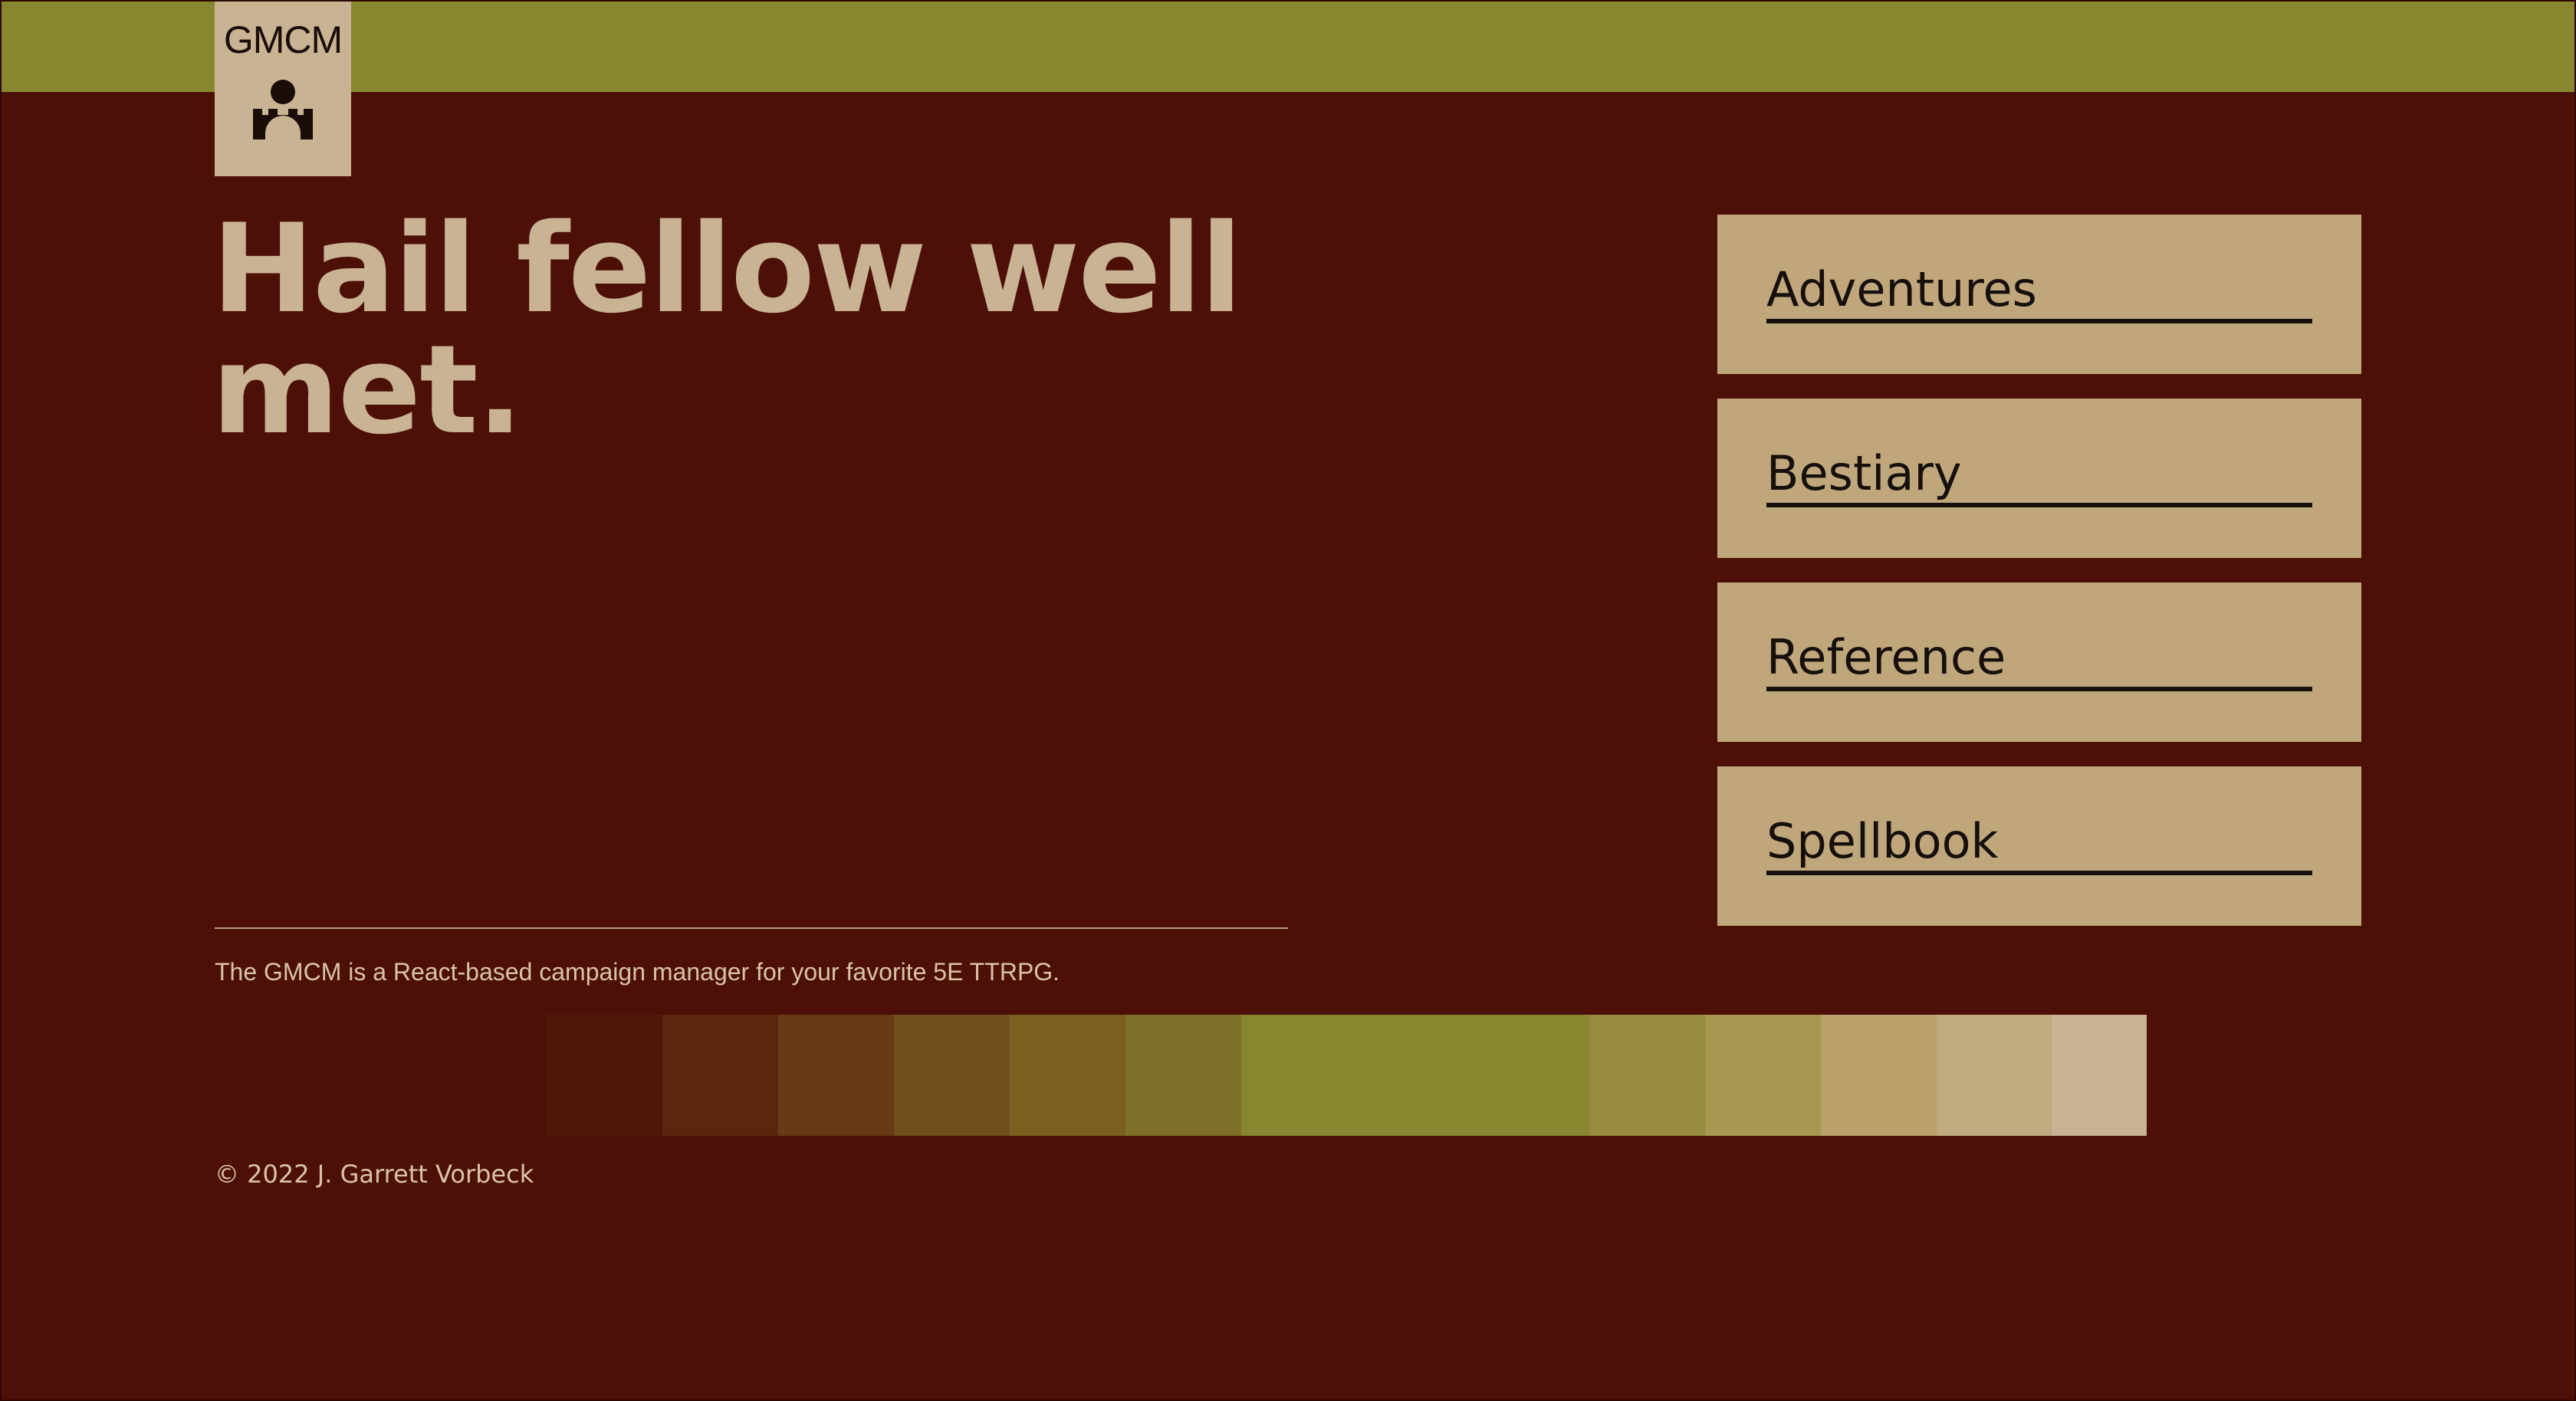  I want to click on nav-card-bestiary: Bestiary, so click(2039, 478).